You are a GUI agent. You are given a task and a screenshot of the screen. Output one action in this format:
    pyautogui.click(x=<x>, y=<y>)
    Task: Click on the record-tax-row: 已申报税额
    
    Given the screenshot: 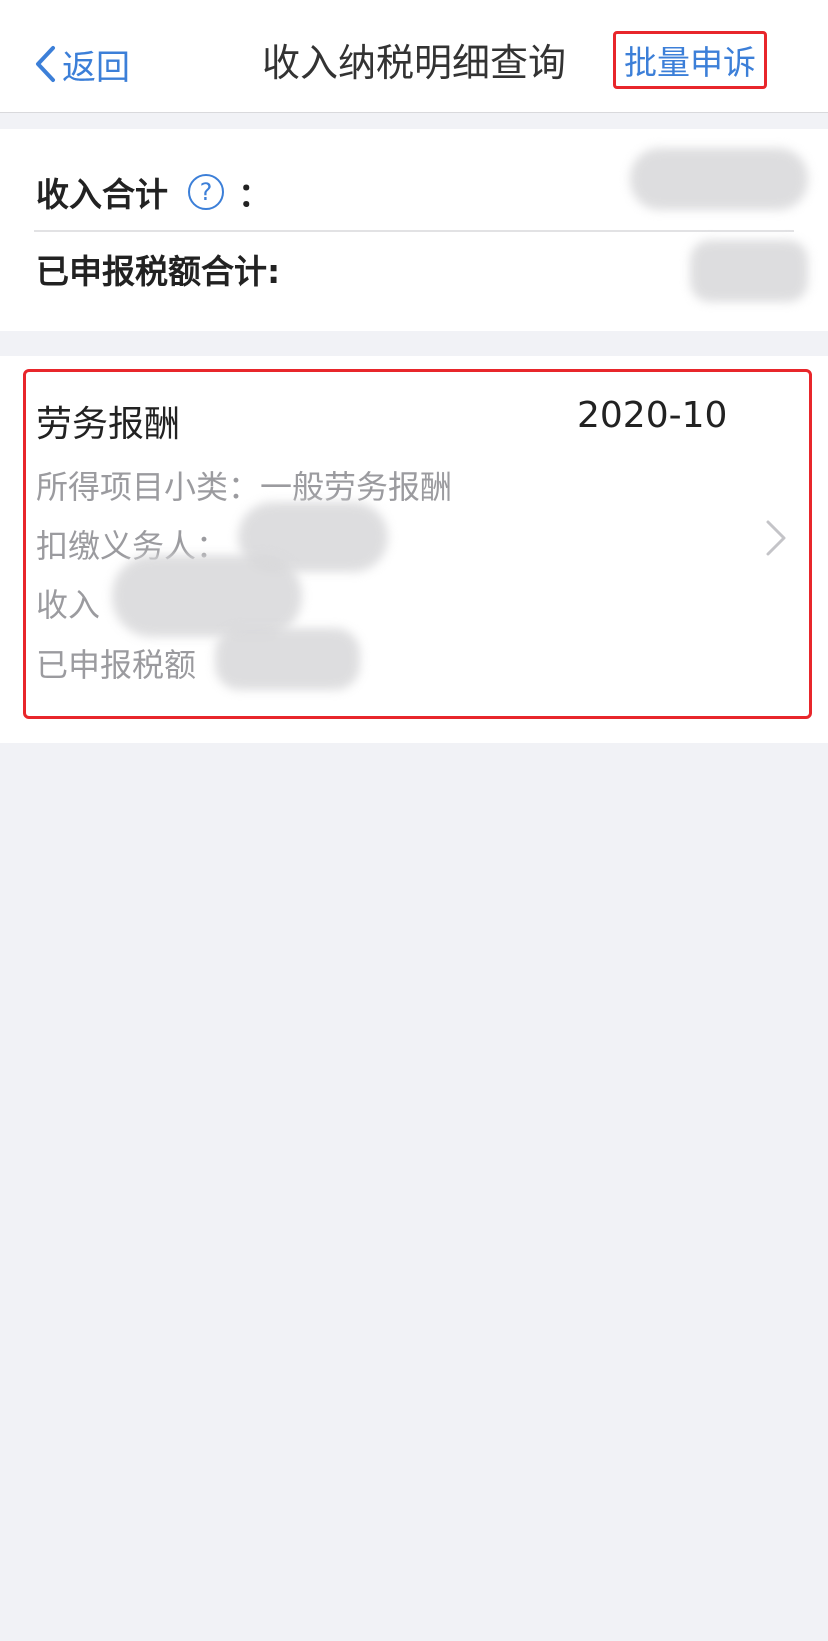 What is the action you would take?
    pyautogui.click(x=116, y=663)
    